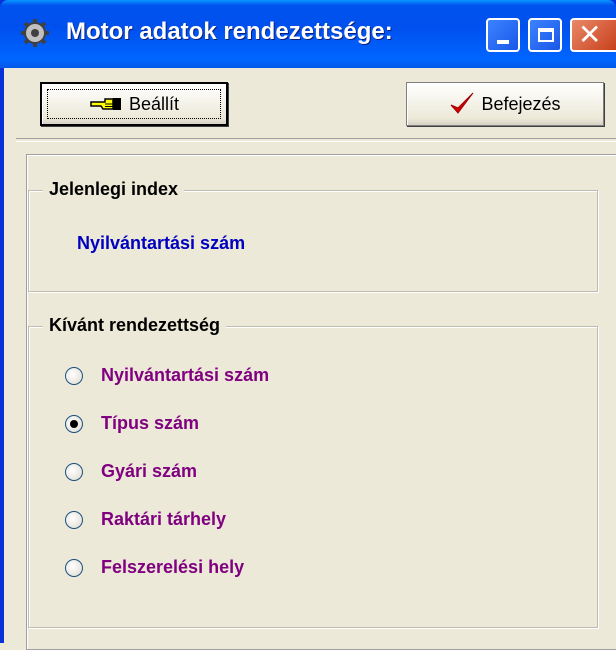  Describe the element at coordinates (35, 33) in the screenshot. I see `gear-icon` at that location.